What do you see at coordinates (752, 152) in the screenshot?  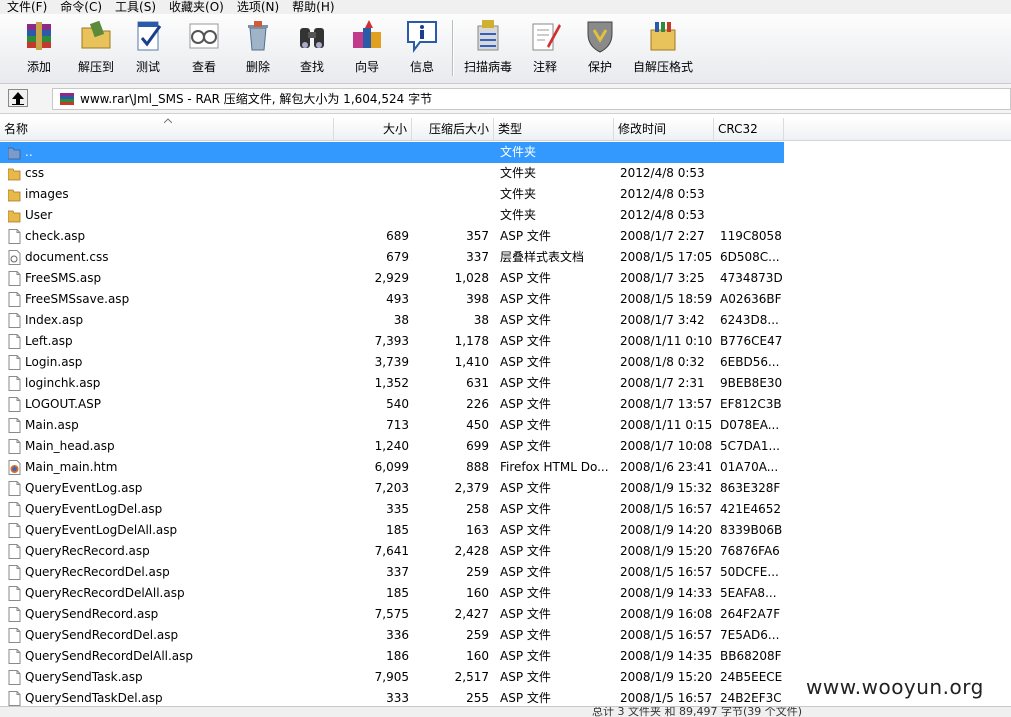 I see `file-crc` at bounding box center [752, 152].